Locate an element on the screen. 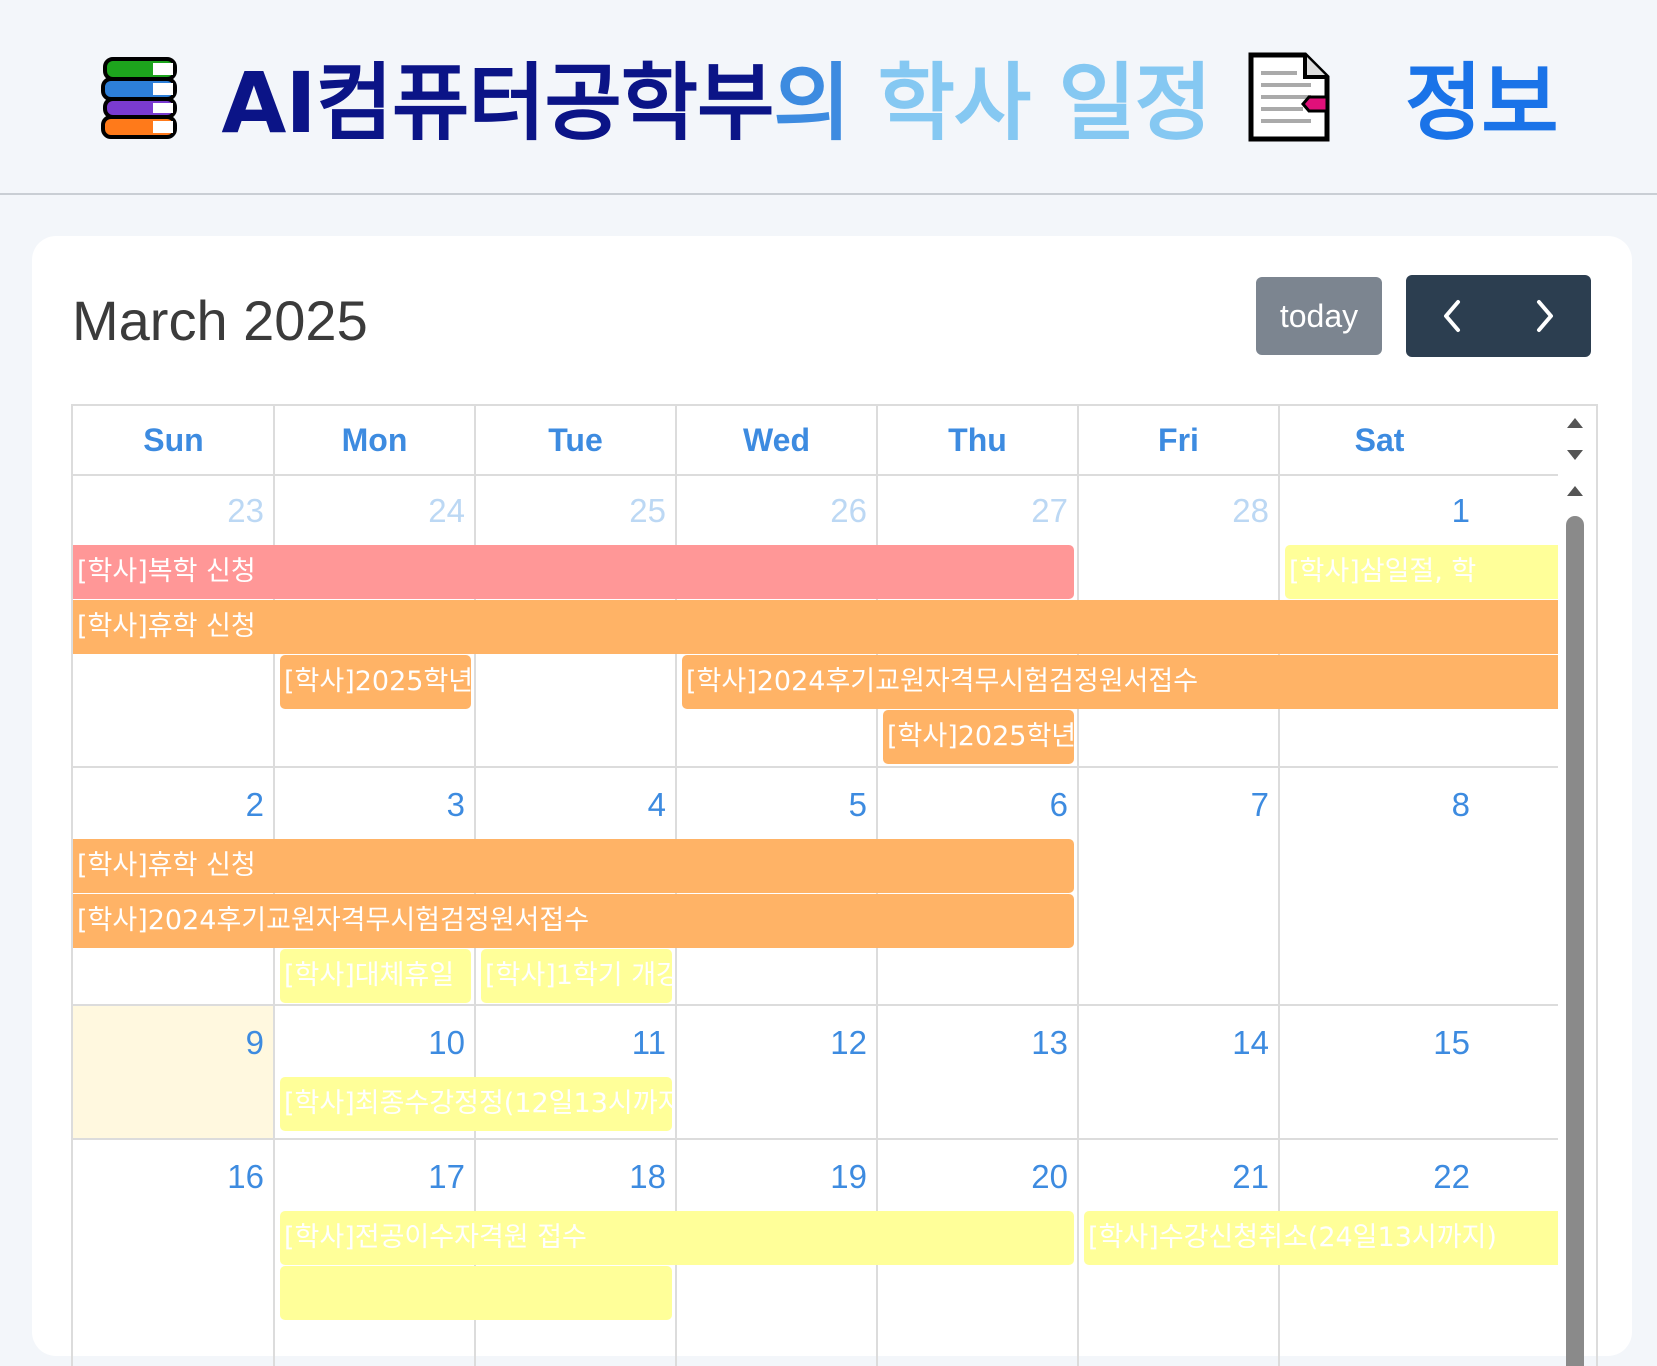  day-number: 14 is located at coordinates (1229, 1043).